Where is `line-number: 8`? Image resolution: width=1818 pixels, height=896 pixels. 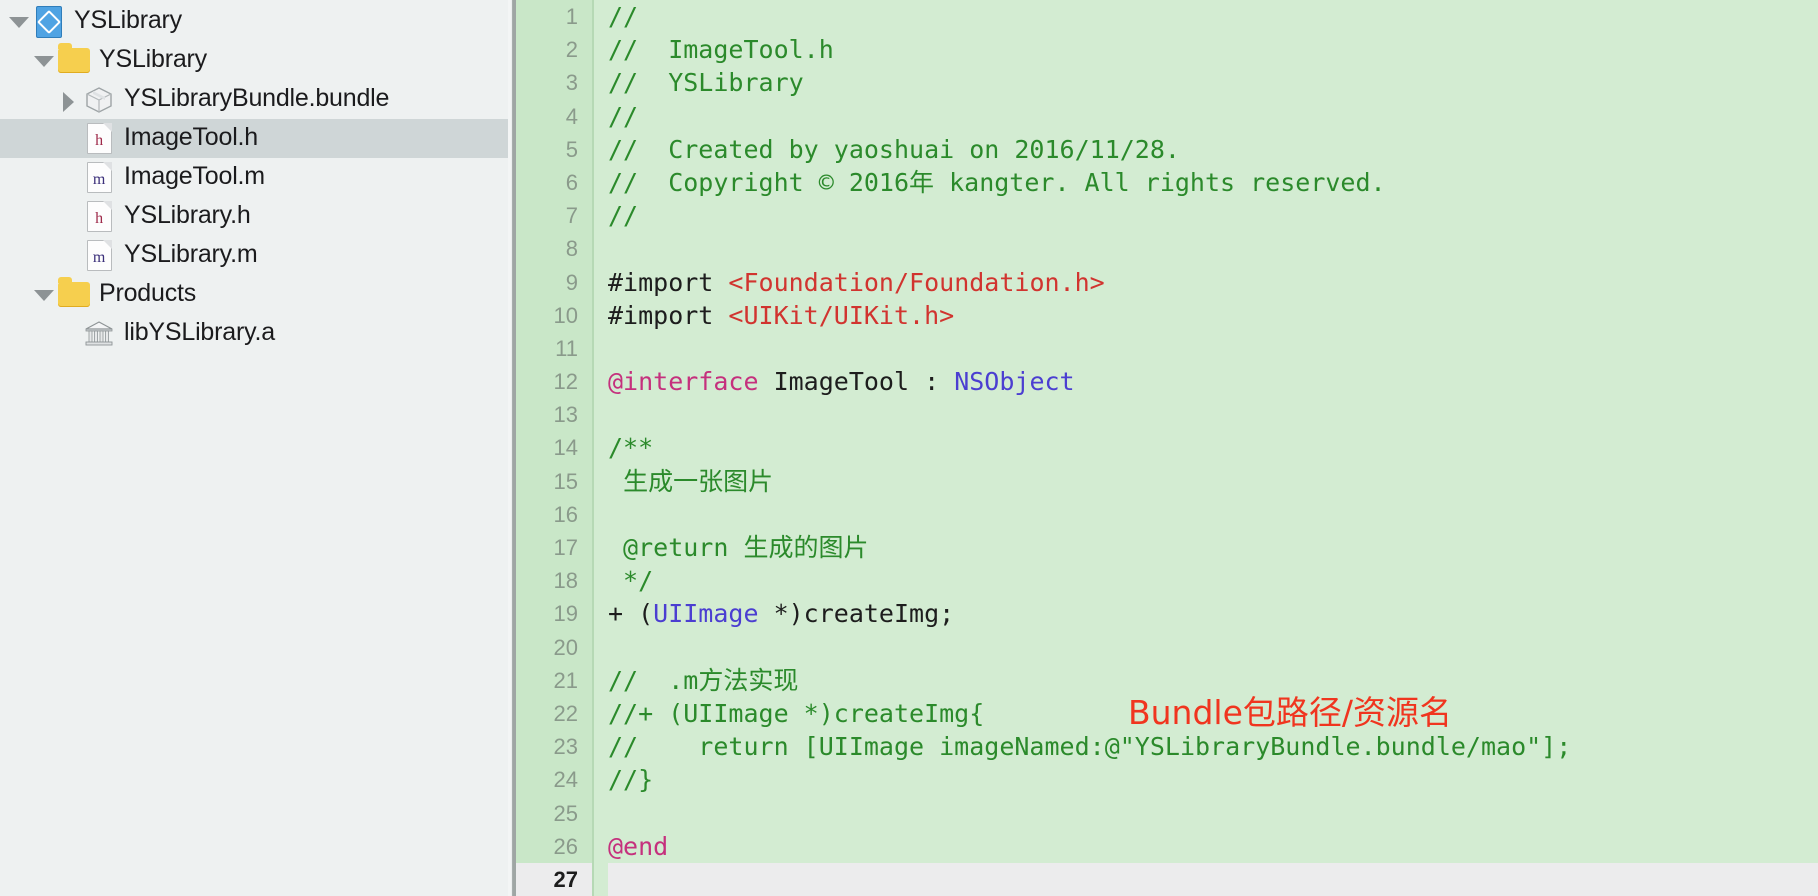 line-number: 8 is located at coordinates (571, 249).